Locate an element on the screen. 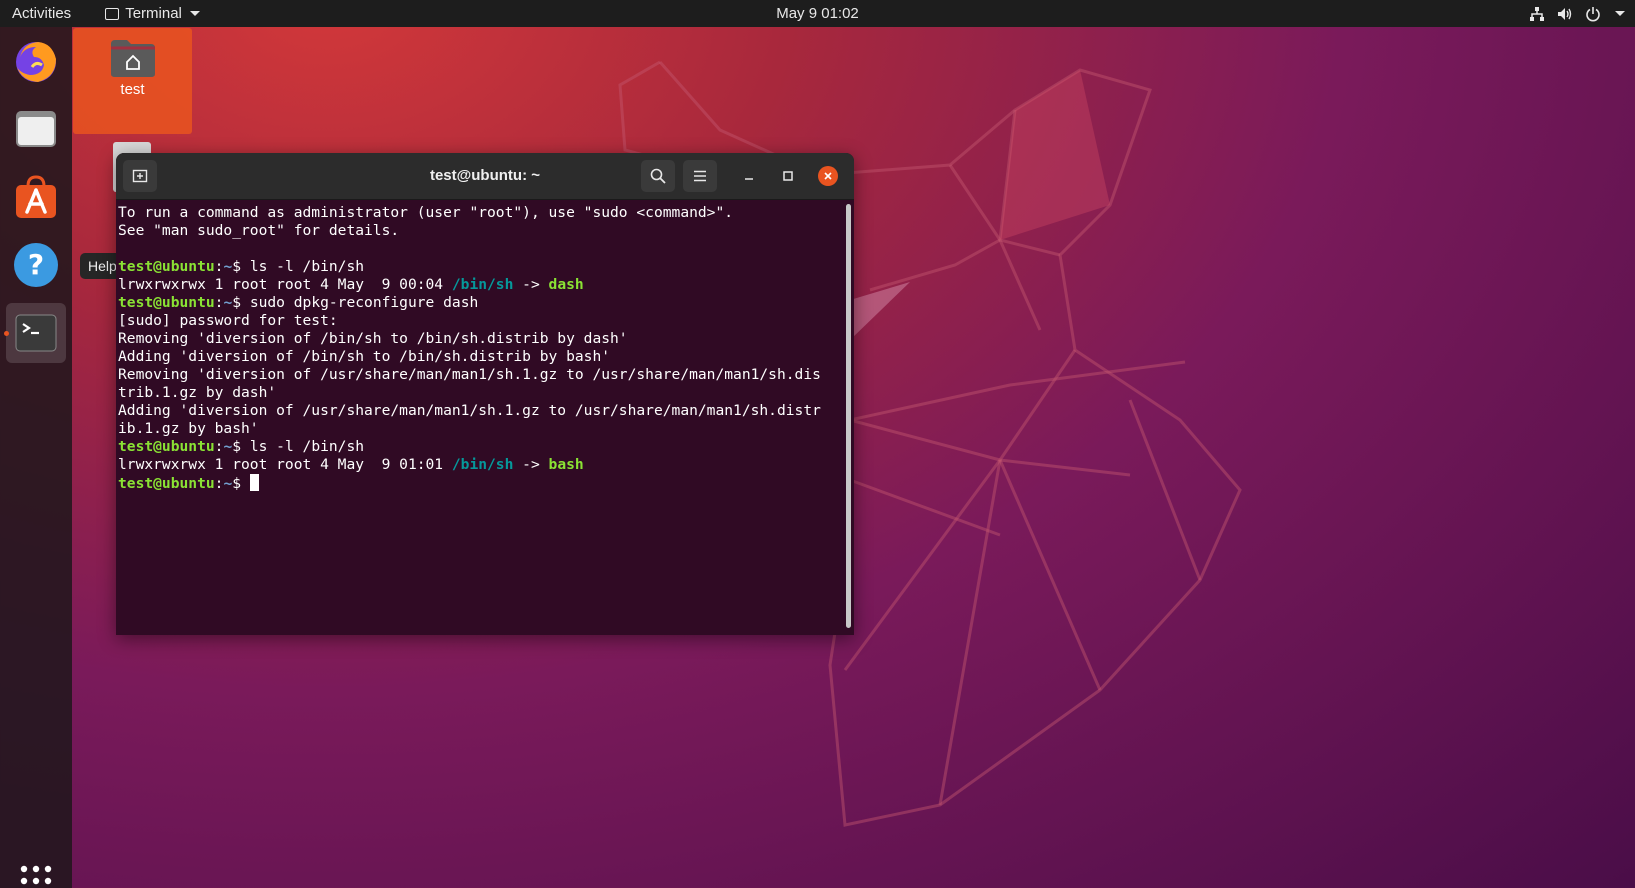 This screenshot has height=888, width=1635. terminal-text-segment: $ is located at coordinates (241, 483).